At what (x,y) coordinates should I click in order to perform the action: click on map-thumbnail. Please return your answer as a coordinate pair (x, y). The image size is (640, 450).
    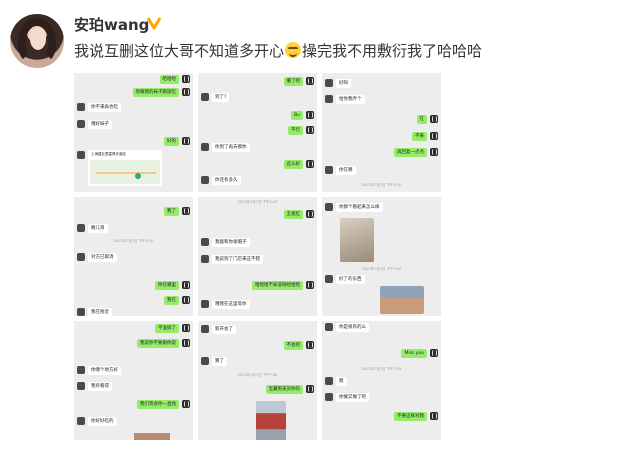
    Looking at the image, I should click on (125, 172).